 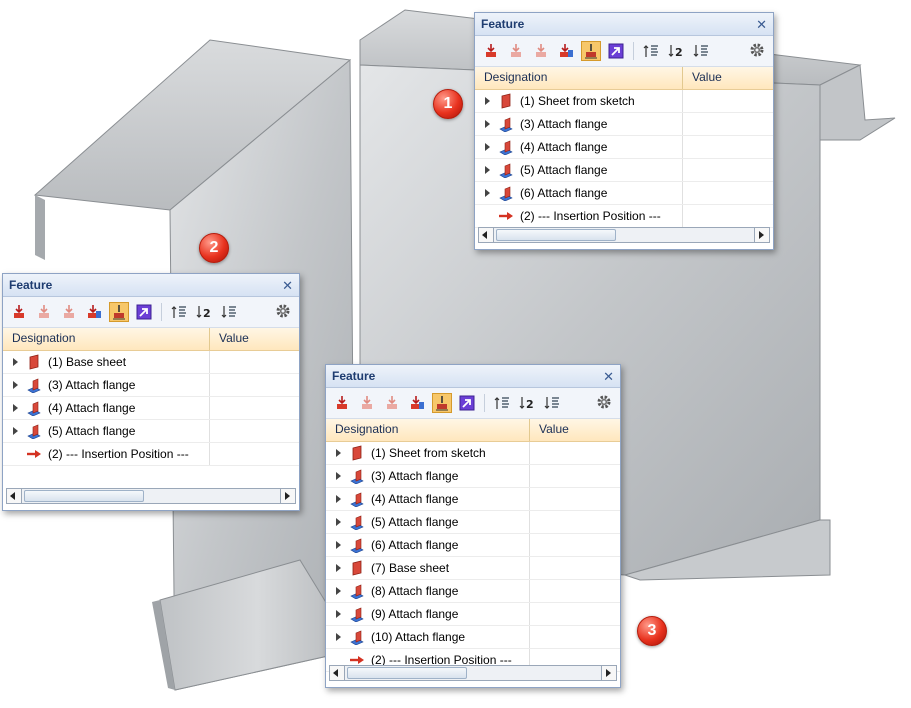 What do you see at coordinates (92, 431) in the screenshot?
I see `feature-label: (5) Attach flange` at bounding box center [92, 431].